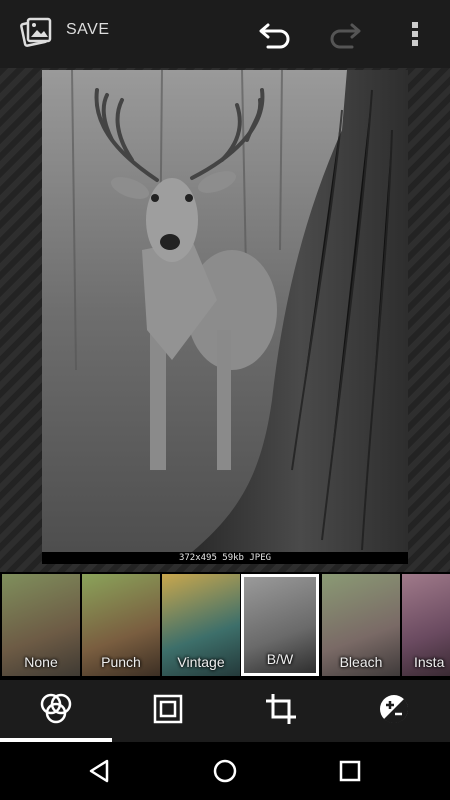 This screenshot has height=800, width=450. I want to click on home-circle-icon, so click(225, 771).